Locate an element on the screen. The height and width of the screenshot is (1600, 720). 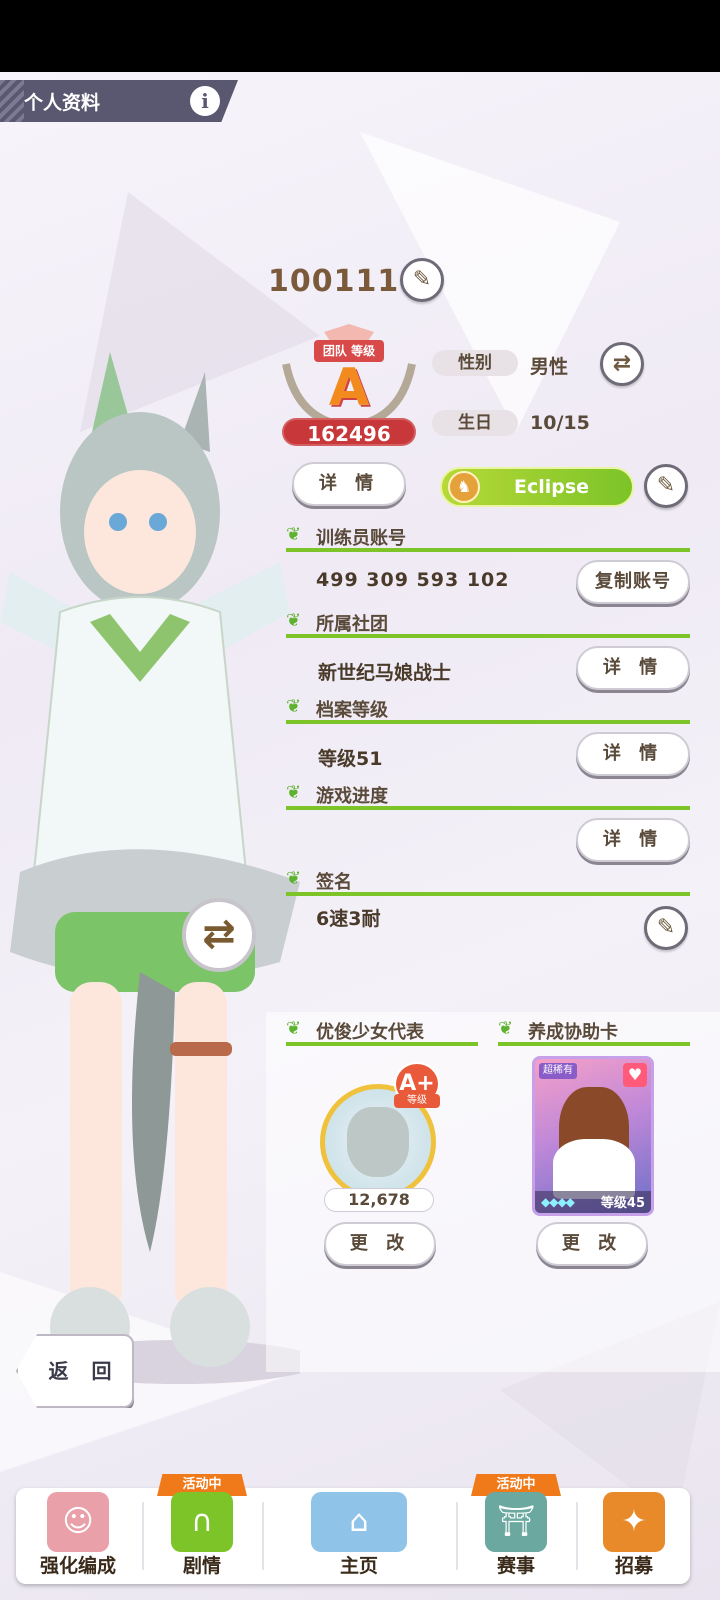
character-garter is located at coordinates (201, 1049).